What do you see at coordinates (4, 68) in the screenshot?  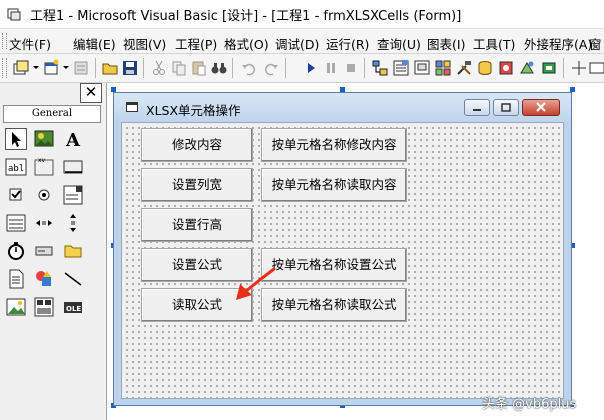 I see `toolbar-grip` at bounding box center [4, 68].